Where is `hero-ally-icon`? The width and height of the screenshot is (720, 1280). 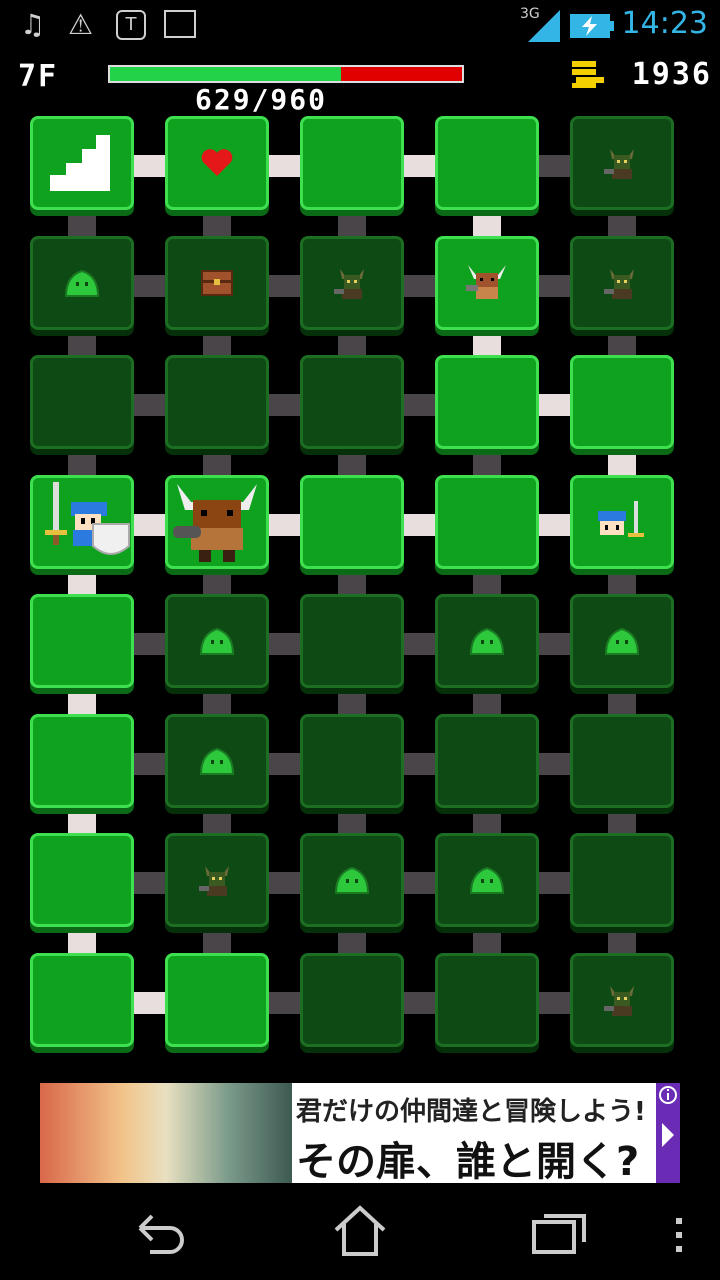
hero-ally-icon is located at coordinates (622, 522).